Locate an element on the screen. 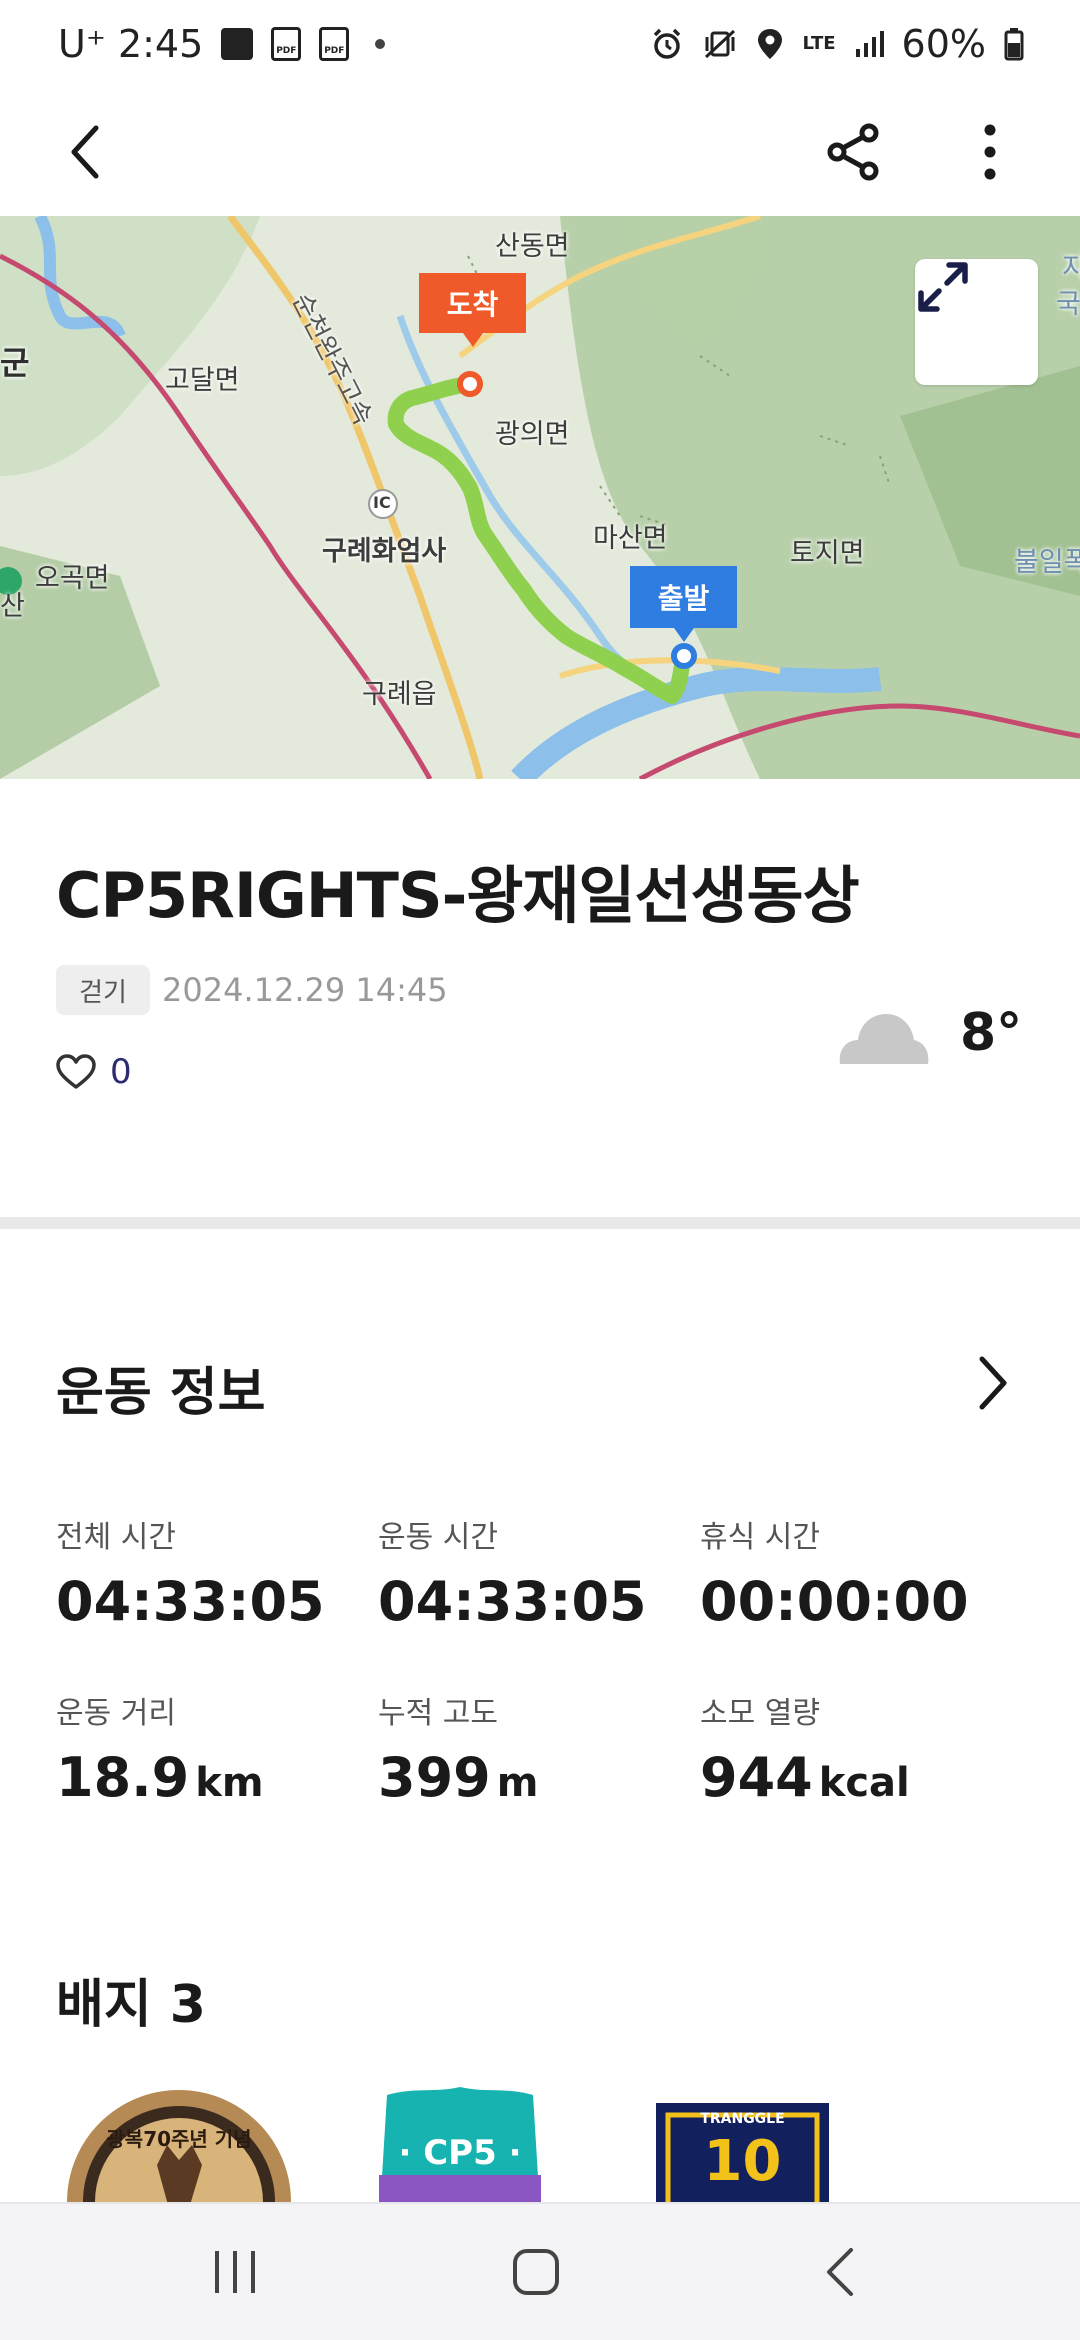 This screenshot has width=1080, height=2340. stat-calories: 소모 열량 944 kcal is located at coordinates (805, 1748).